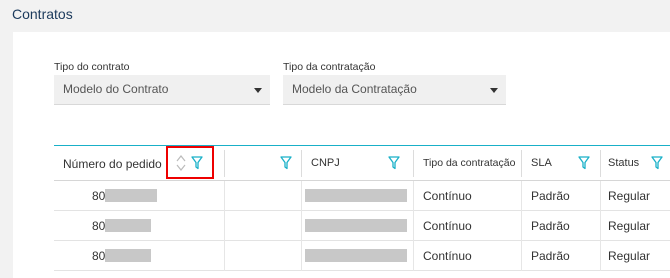  Describe the element at coordinates (561, 163) in the screenshot. I see `column-header-sla: SLA` at that location.